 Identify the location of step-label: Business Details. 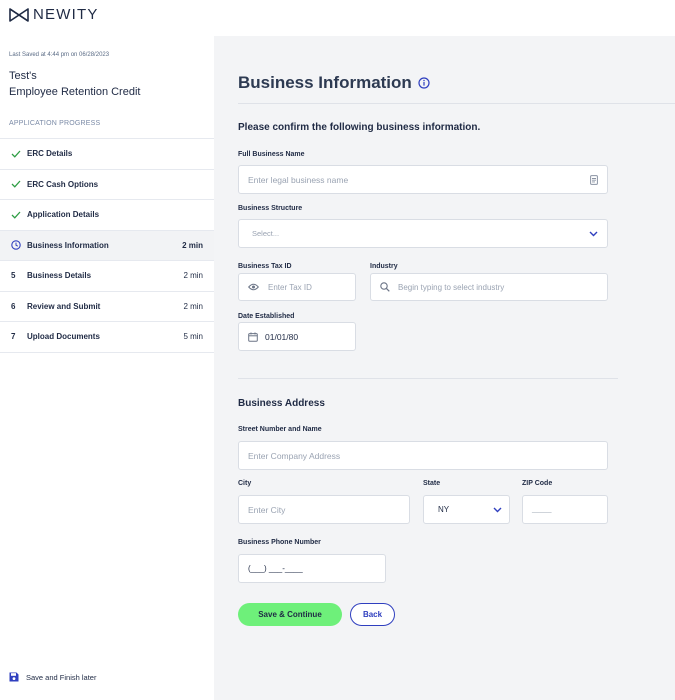
(59, 276).